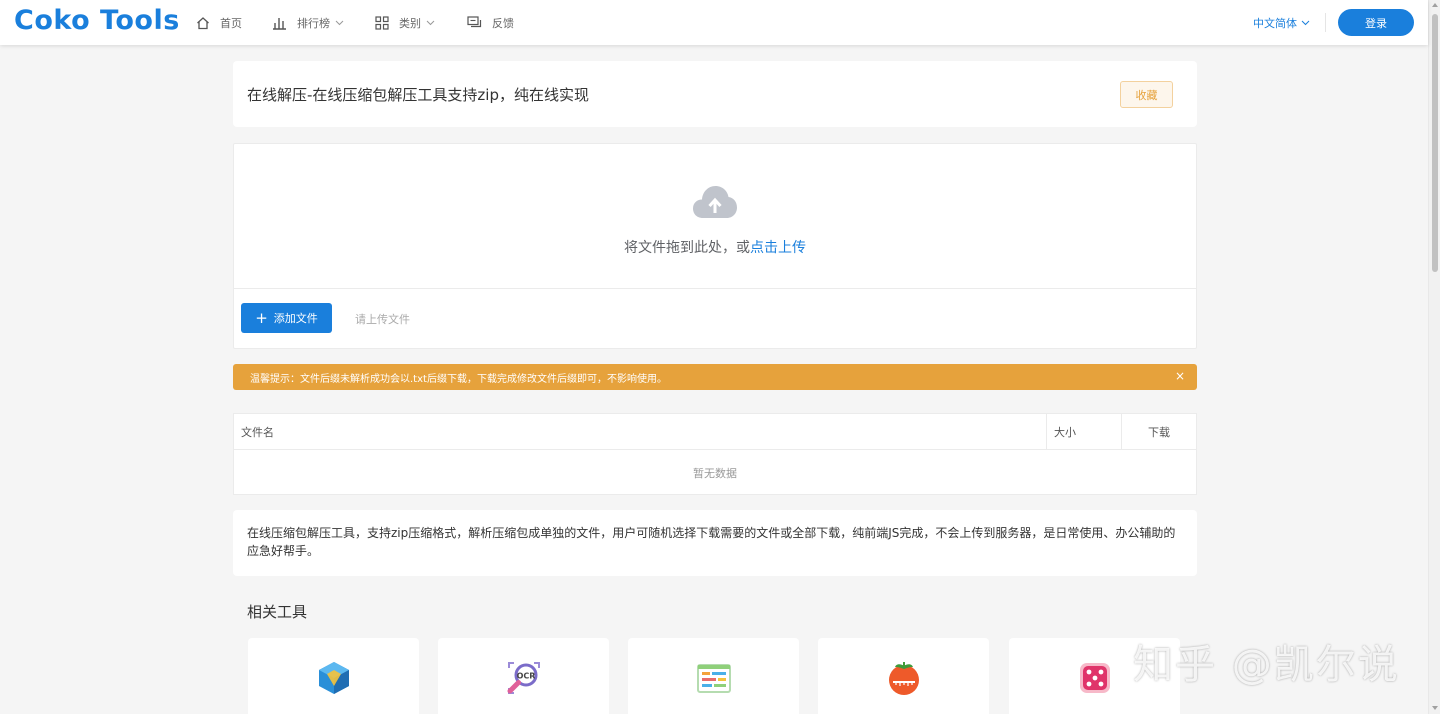 Image resolution: width=1440 pixels, height=714 pixels. I want to click on tomato-timer-icon, so click(904, 678).